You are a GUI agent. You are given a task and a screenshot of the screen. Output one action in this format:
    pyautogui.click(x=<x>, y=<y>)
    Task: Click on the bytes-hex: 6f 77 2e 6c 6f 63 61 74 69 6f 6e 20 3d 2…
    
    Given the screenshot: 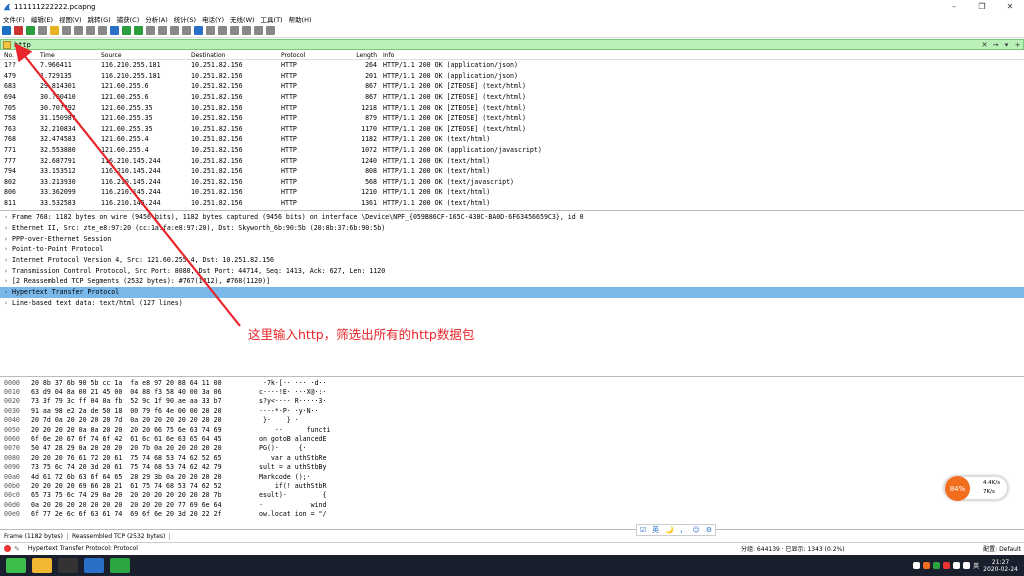 What is the action you would take?
    pyautogui.click(x=126, y=514)
    